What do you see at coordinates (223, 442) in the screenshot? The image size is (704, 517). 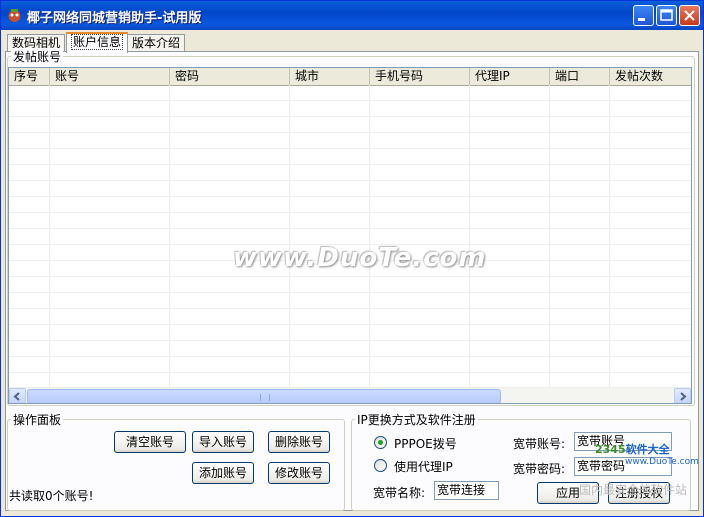 I see `import-accounts-button: 导入账号` at bounding box center [223, 442].